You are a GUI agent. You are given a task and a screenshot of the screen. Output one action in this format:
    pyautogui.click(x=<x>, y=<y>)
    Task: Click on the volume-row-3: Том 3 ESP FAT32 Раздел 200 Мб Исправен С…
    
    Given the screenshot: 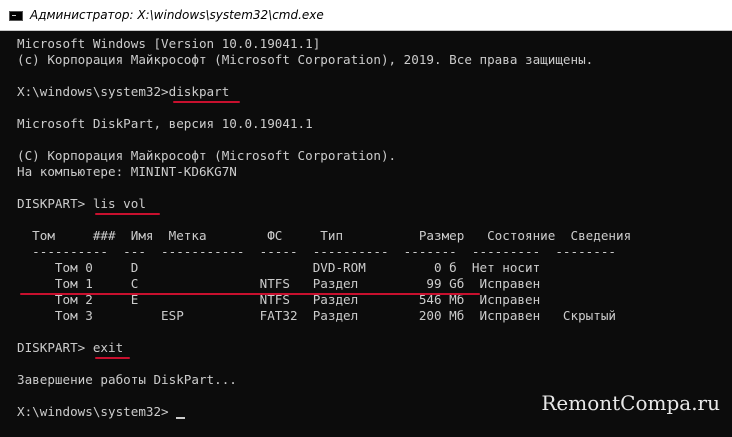 What is the action you would take?
    pyautogui.click(x=316, y=315)
    